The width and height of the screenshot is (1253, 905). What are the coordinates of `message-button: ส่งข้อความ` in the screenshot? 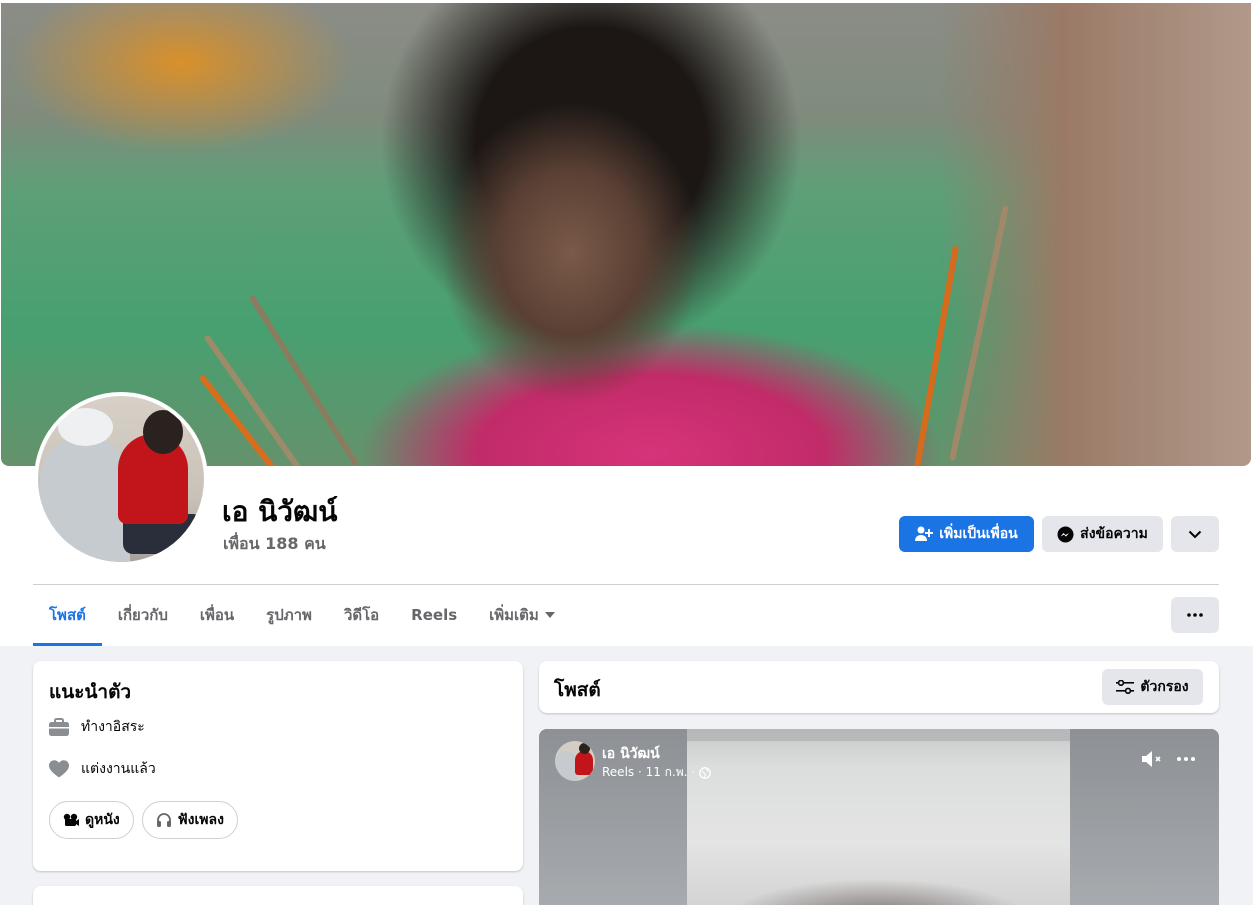 It's located at (1102, 534).